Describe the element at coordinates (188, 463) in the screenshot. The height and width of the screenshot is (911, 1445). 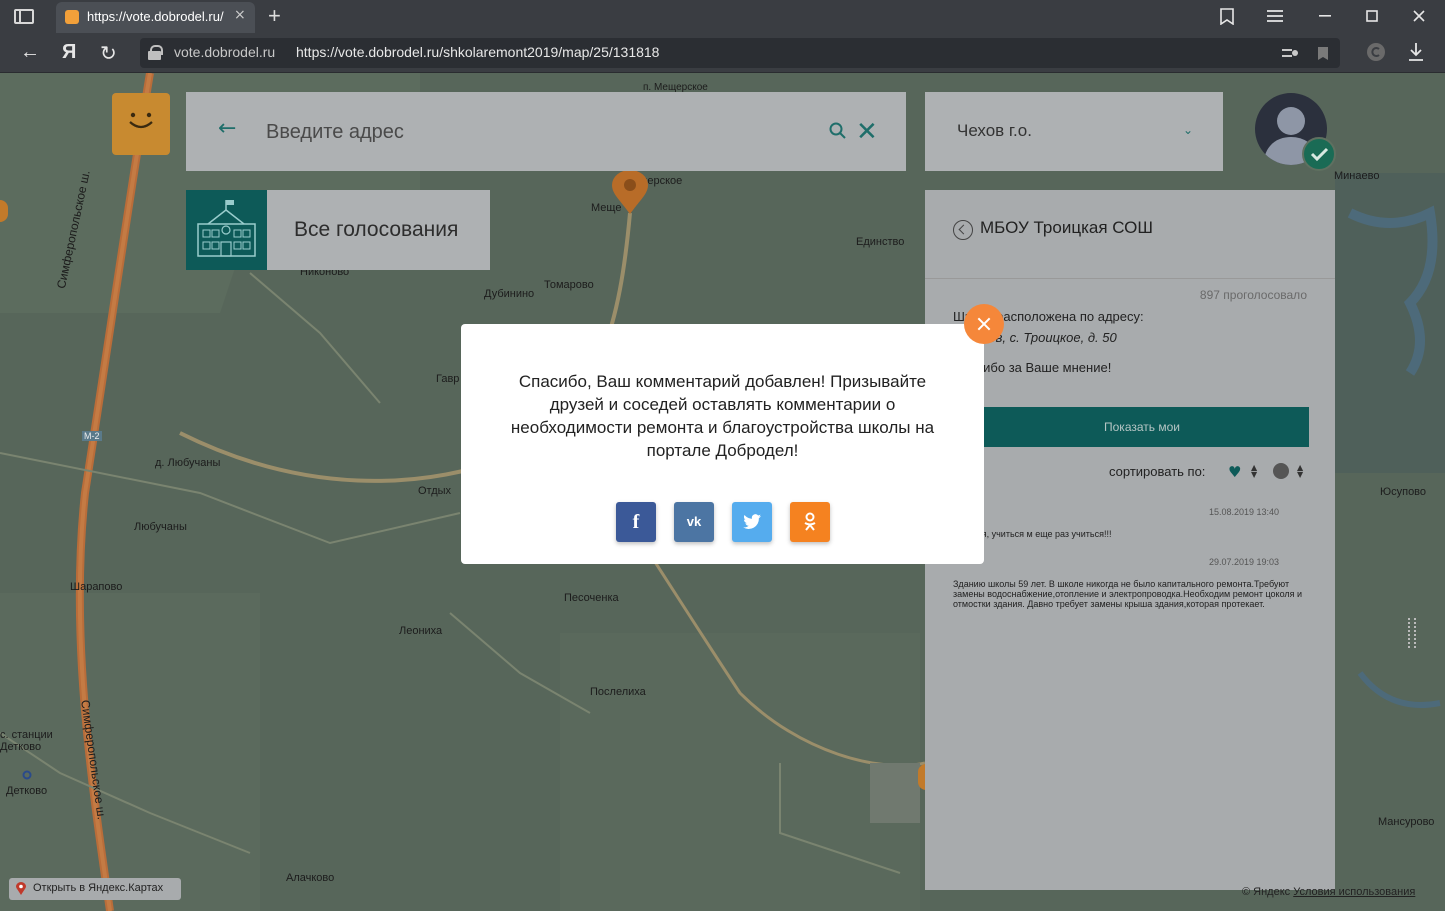
I see `map-label: д. Любучаны` at that location.